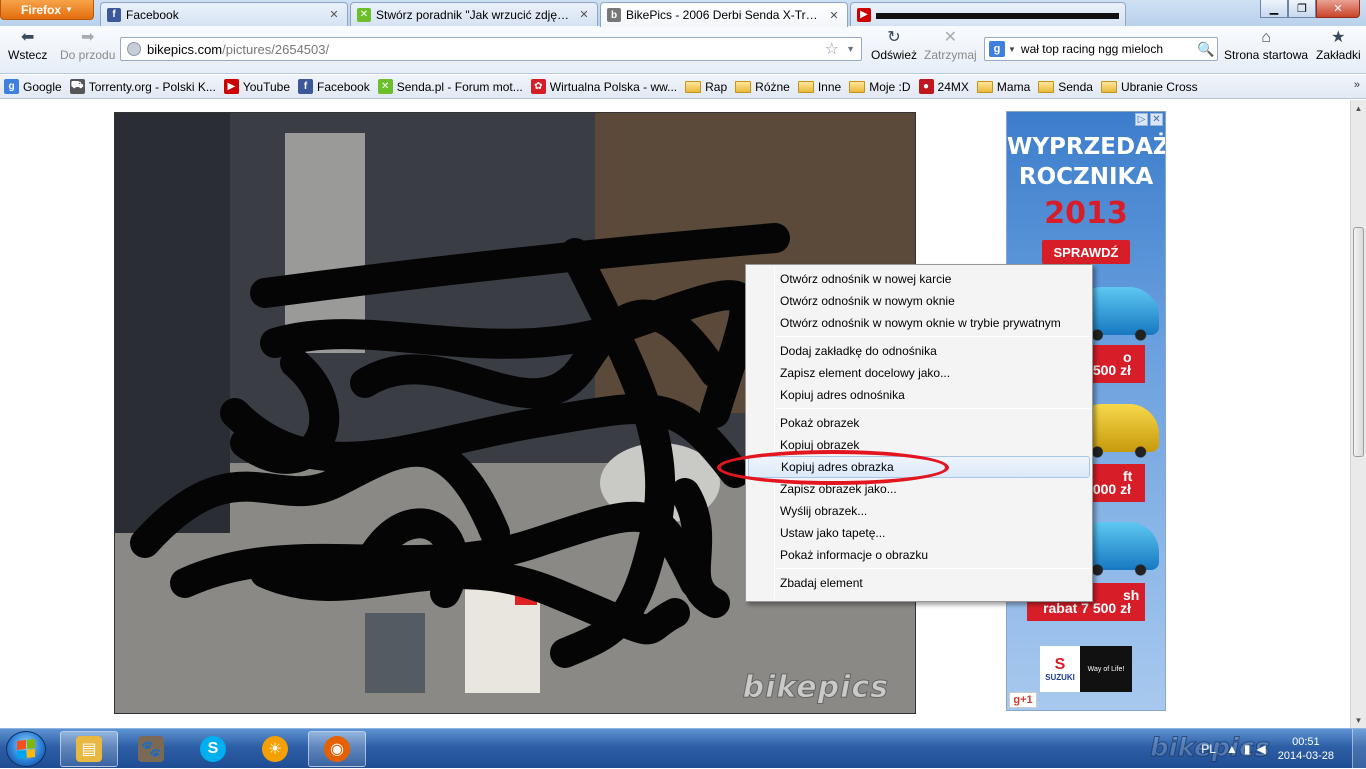 The image size is (1366, 769). I want to click on windows-logo-icon, so click(26, 749).